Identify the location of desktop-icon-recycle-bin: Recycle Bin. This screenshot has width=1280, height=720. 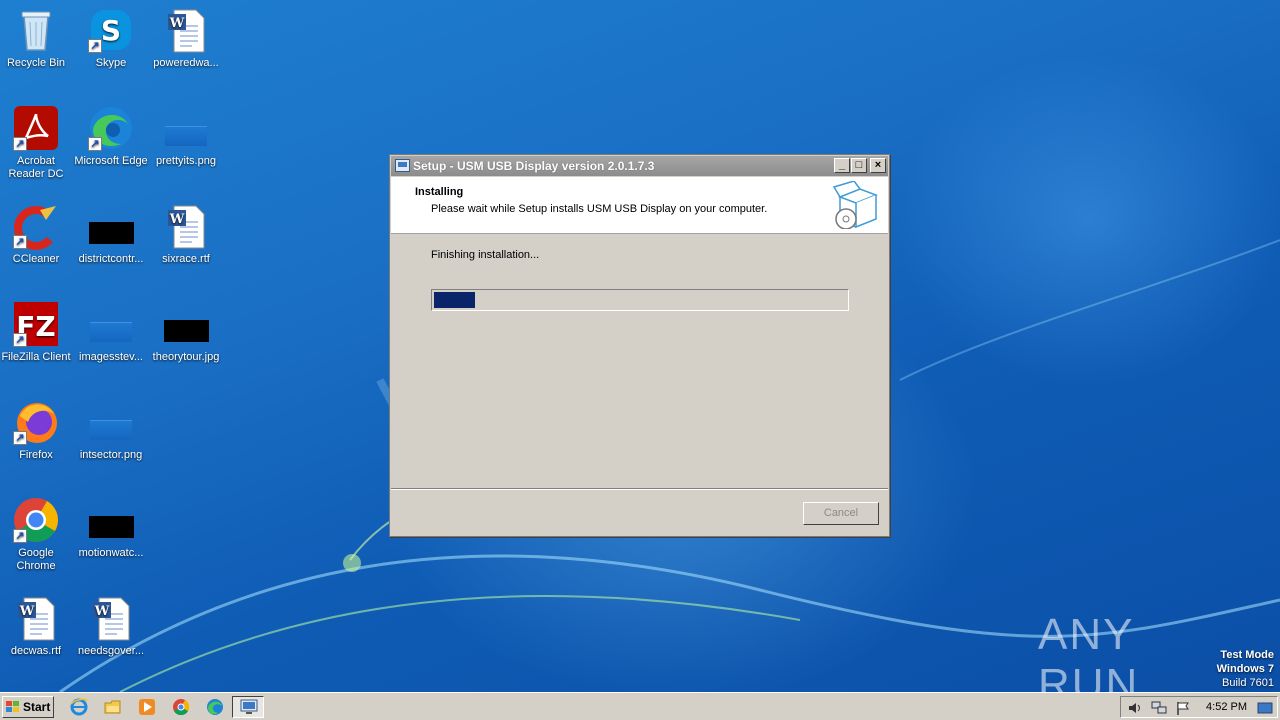
(37, 38).